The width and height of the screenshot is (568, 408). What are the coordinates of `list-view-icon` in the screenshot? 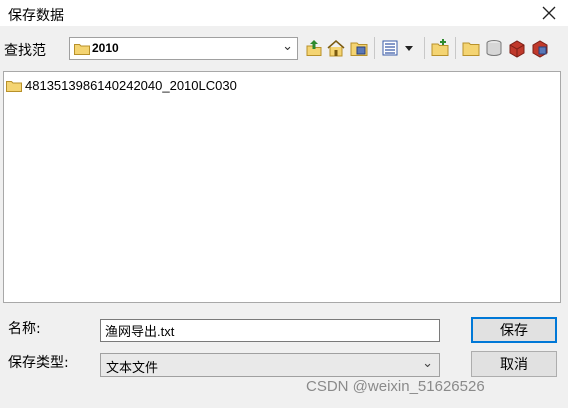 It's located at (399, 48).